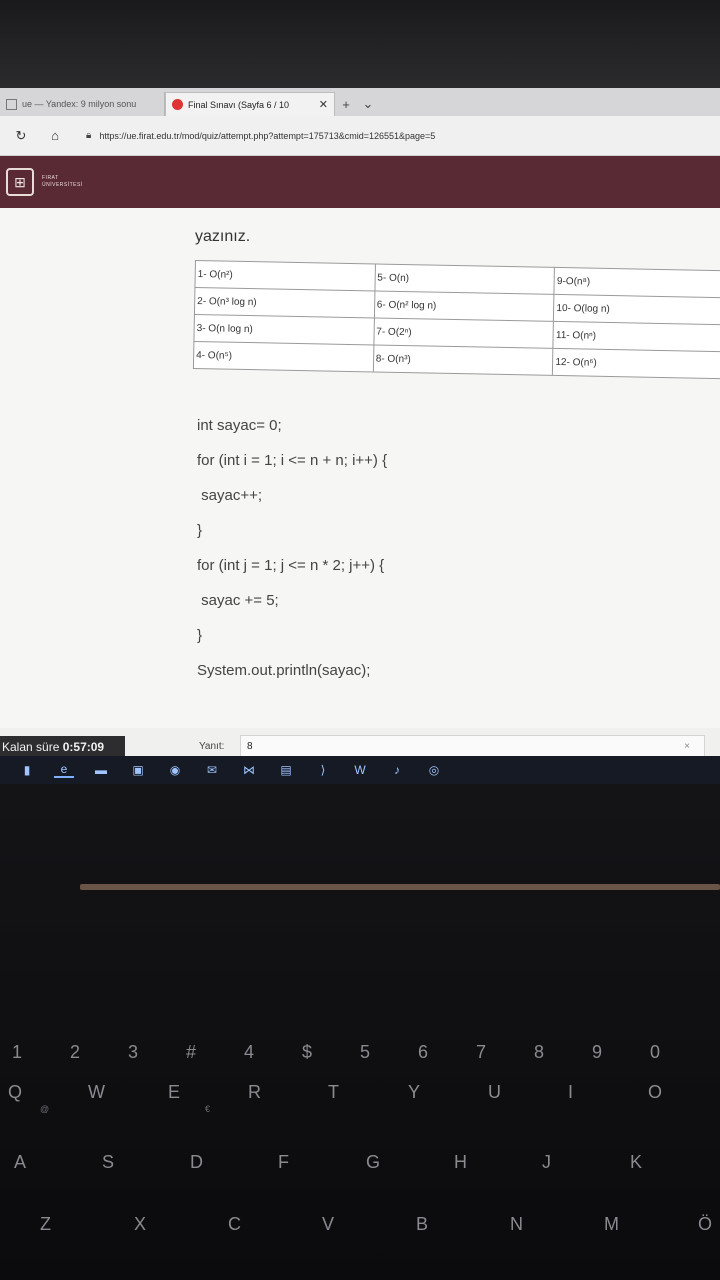 Image resolution: width=720 pixels, height=1280 pixels. I want to click on keyboard-key: K, so click(636, 1162).